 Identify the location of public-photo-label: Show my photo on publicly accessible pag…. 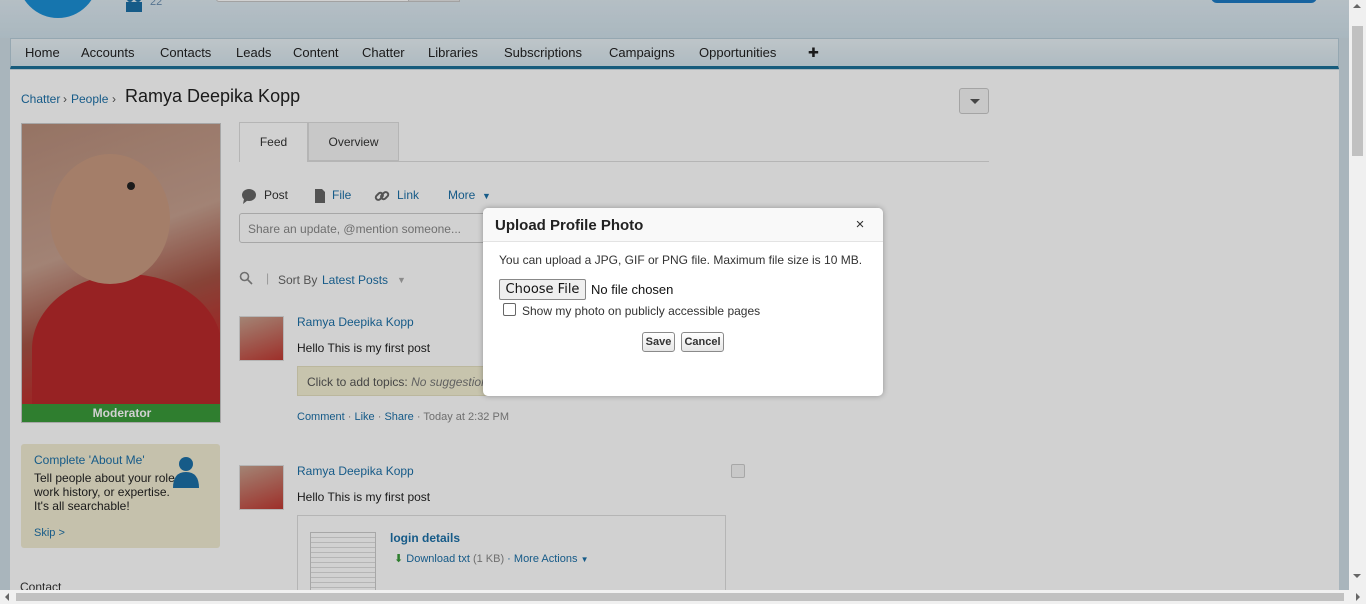
(641, 311).